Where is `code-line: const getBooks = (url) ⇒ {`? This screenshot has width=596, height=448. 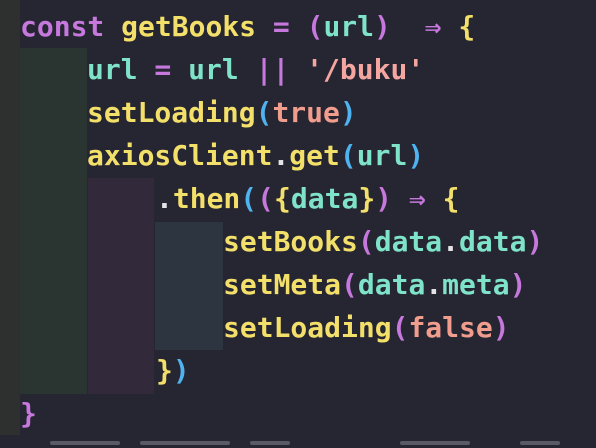 code-line: const getBooks = (url) ⇒ { is located at coordinates (247, 26).